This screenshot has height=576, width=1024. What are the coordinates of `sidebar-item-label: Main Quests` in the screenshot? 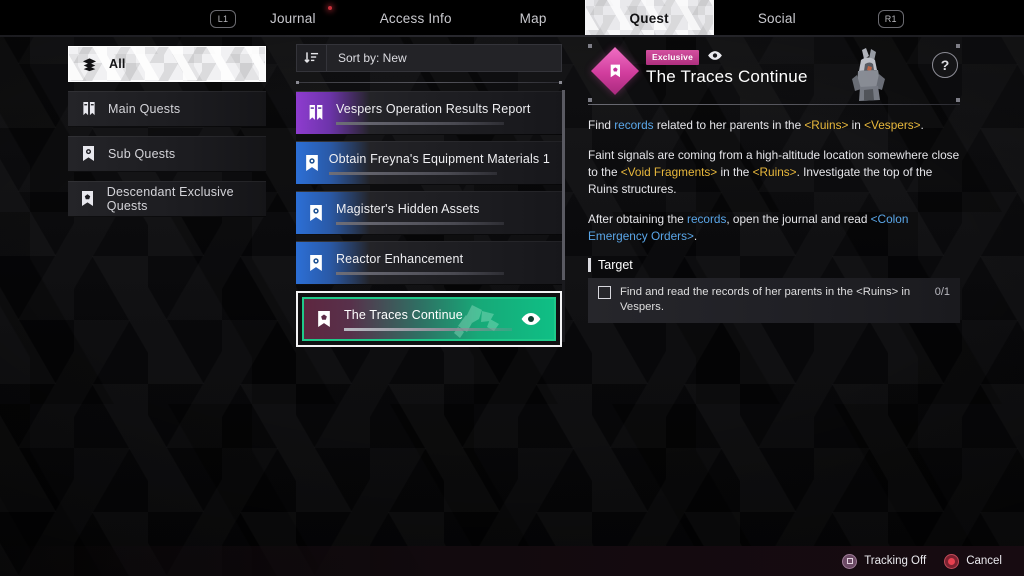 It's located at (144, 109).